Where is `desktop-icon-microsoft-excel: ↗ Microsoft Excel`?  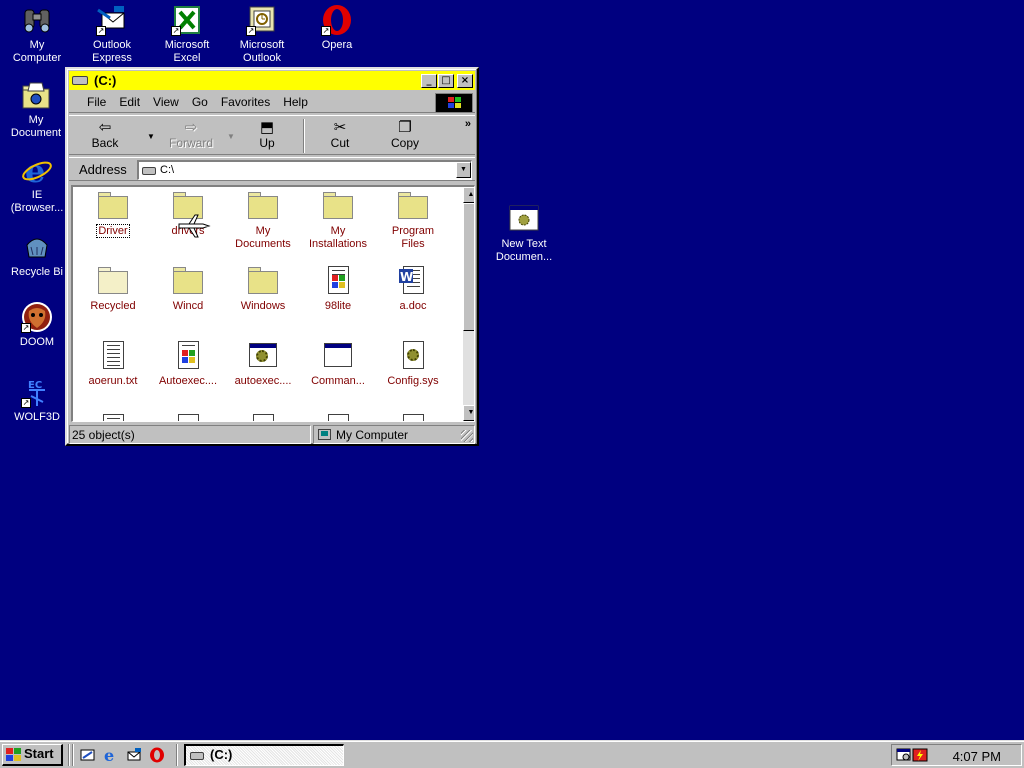 desktop-icon-microsoft-excel: ↗ Microsoft Excel is located at coordinates (187, 34).